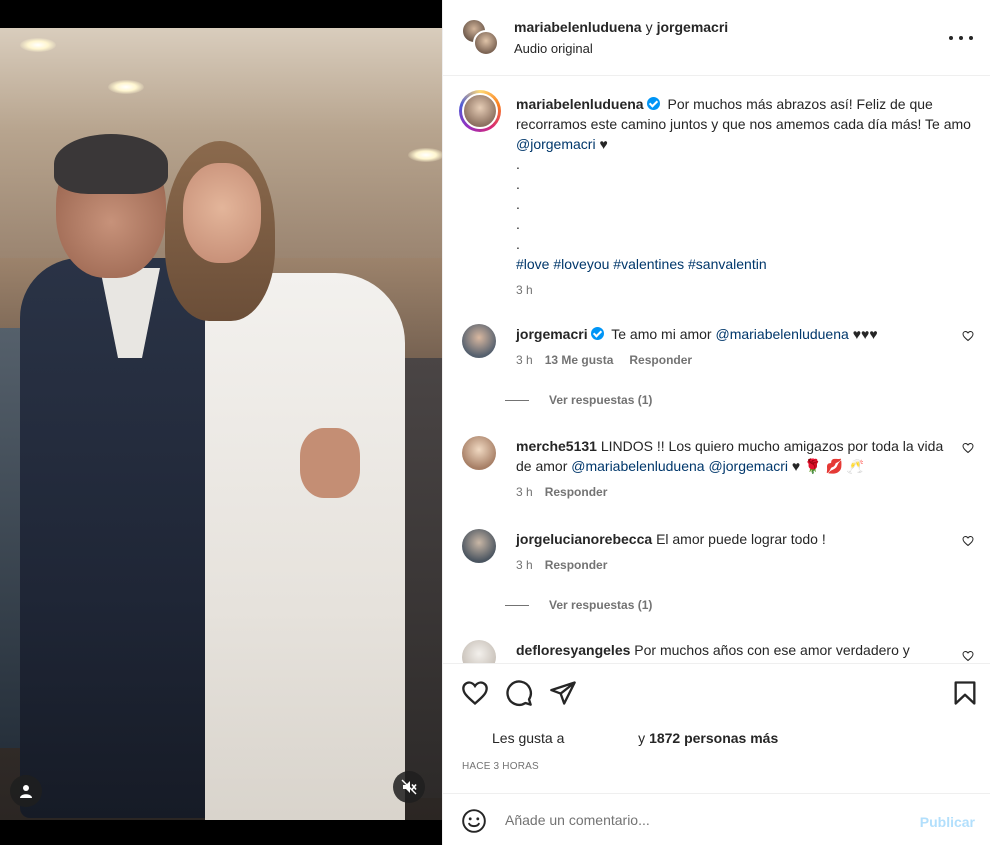  I want to click on comment-username: jorgemacri, so click(552, 334).